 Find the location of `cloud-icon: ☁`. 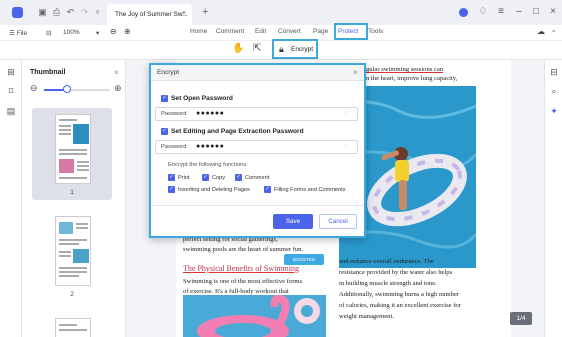

cloud-icon: ☁ is located at coordinates (541, 31).